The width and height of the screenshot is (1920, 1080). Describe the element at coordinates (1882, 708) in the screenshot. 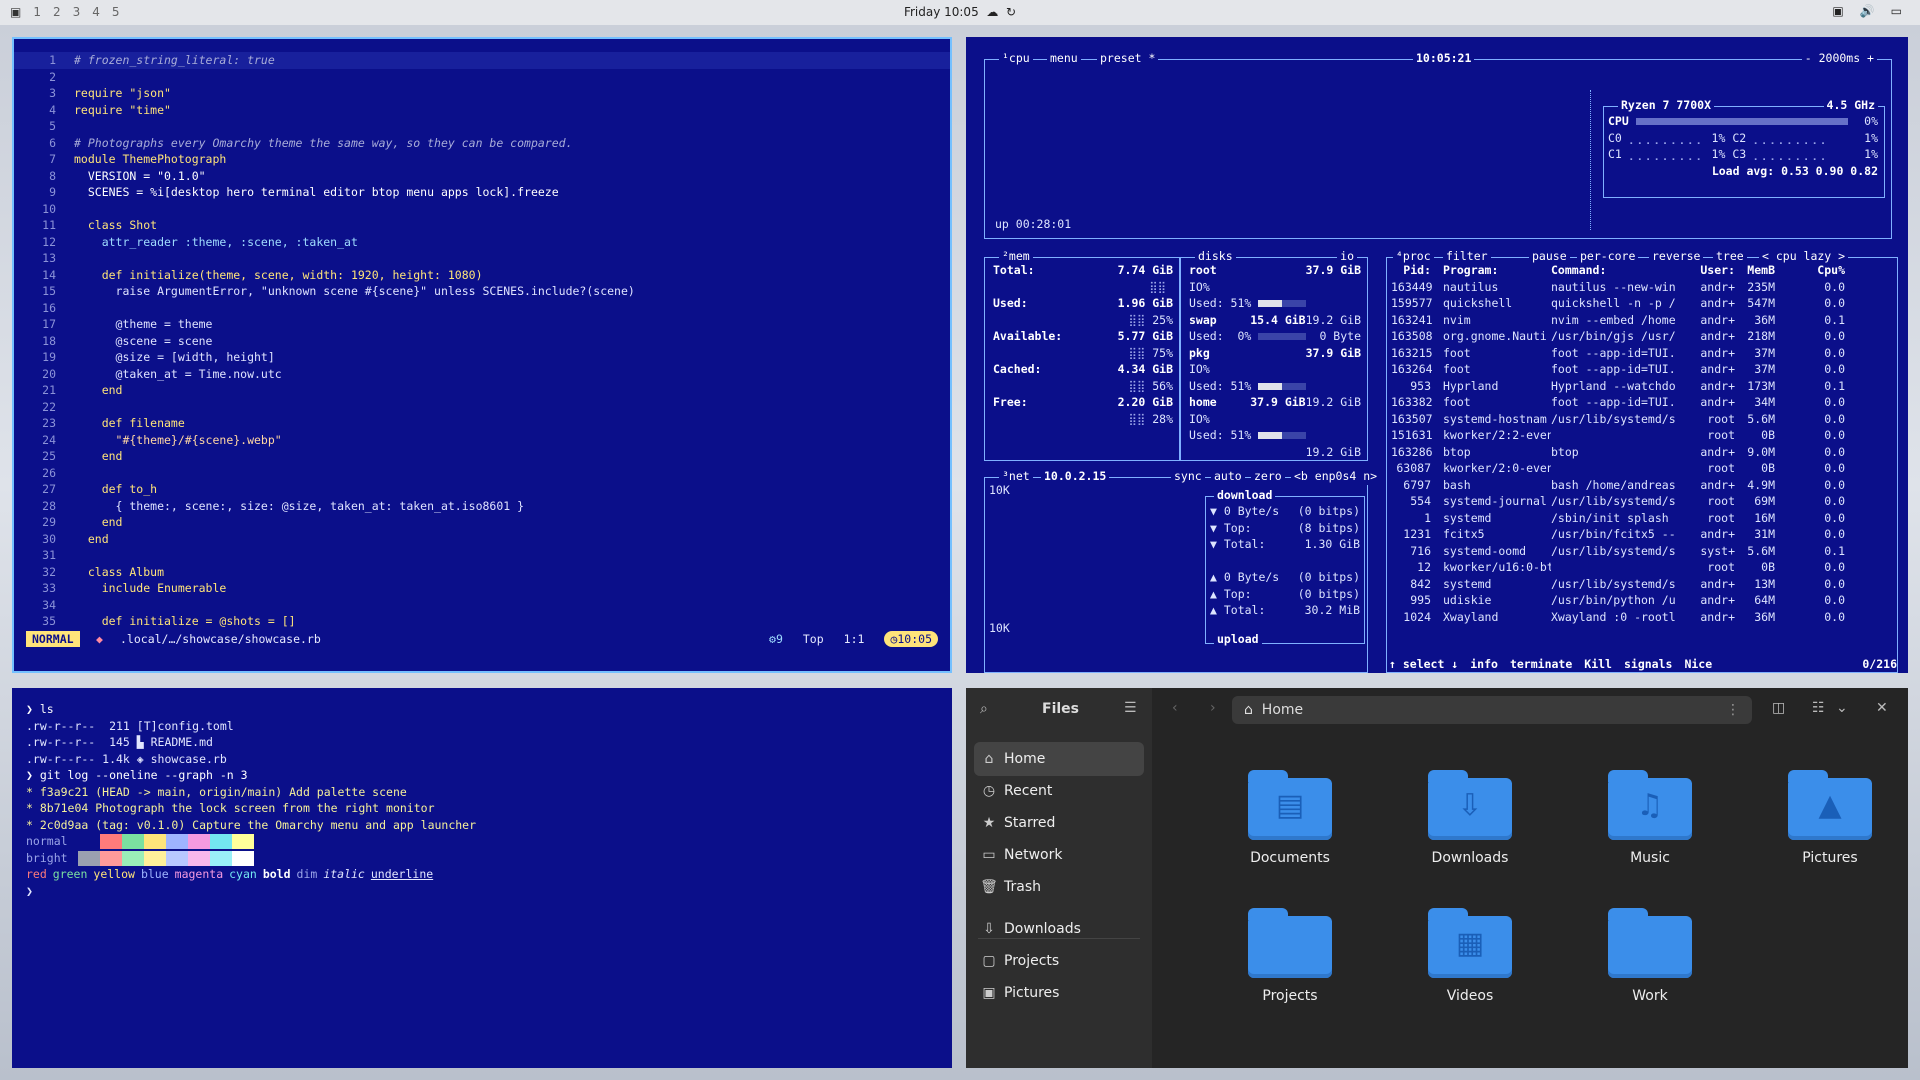

I see `close-icon: ✕` at that location.